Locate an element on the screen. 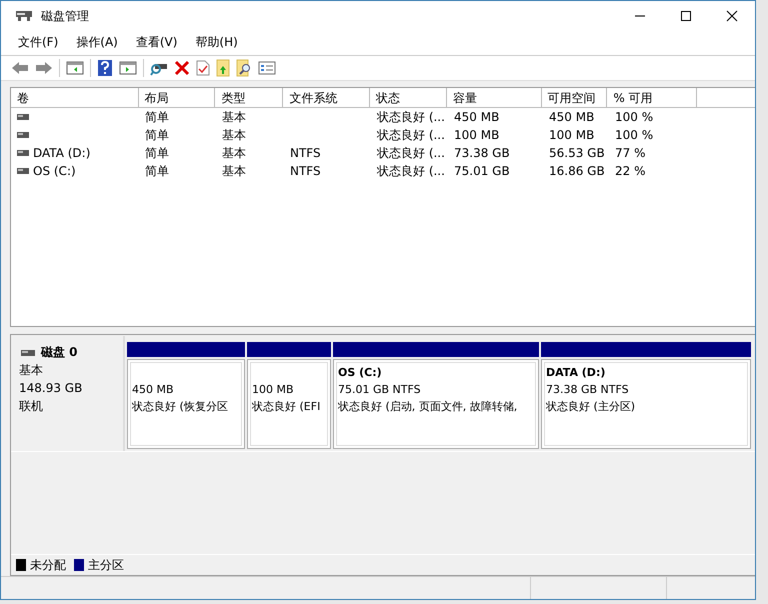 The height and width of the screenshot is (604, 768). table-cell: 75.01 GB is located at coordinates (482, 171).